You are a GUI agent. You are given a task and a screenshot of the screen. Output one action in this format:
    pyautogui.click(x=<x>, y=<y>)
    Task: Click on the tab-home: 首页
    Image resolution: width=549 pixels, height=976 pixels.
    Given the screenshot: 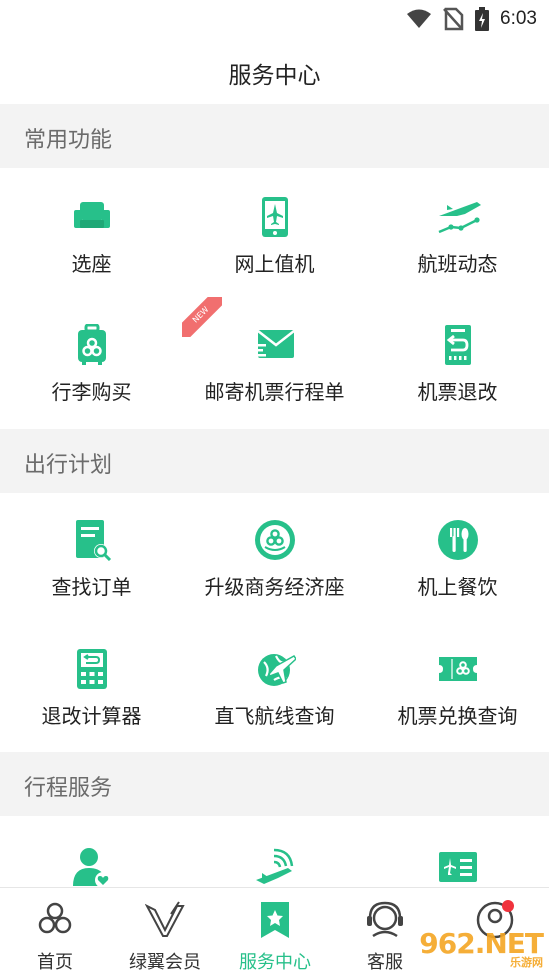 What is the action you would take?
    pyautogui.click(x=55, y=932)
    